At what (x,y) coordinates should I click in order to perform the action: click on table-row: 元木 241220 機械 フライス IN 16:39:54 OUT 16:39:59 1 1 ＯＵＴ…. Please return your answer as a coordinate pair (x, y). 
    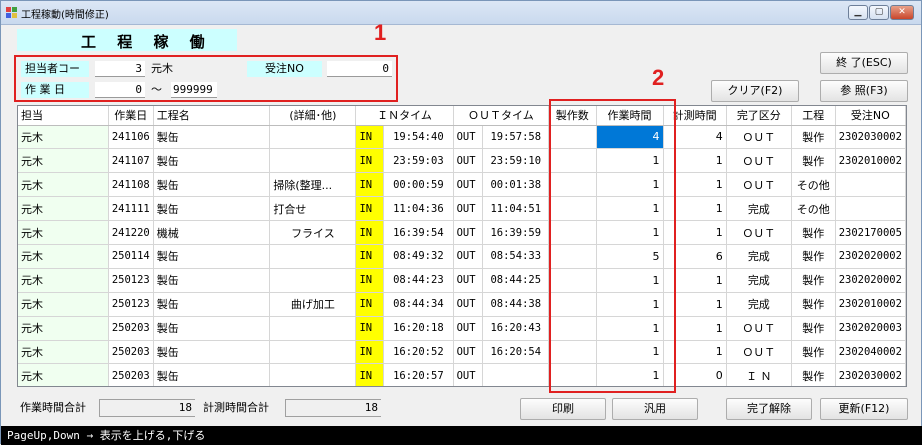
    Looking at the image, I should click on (462, 232).